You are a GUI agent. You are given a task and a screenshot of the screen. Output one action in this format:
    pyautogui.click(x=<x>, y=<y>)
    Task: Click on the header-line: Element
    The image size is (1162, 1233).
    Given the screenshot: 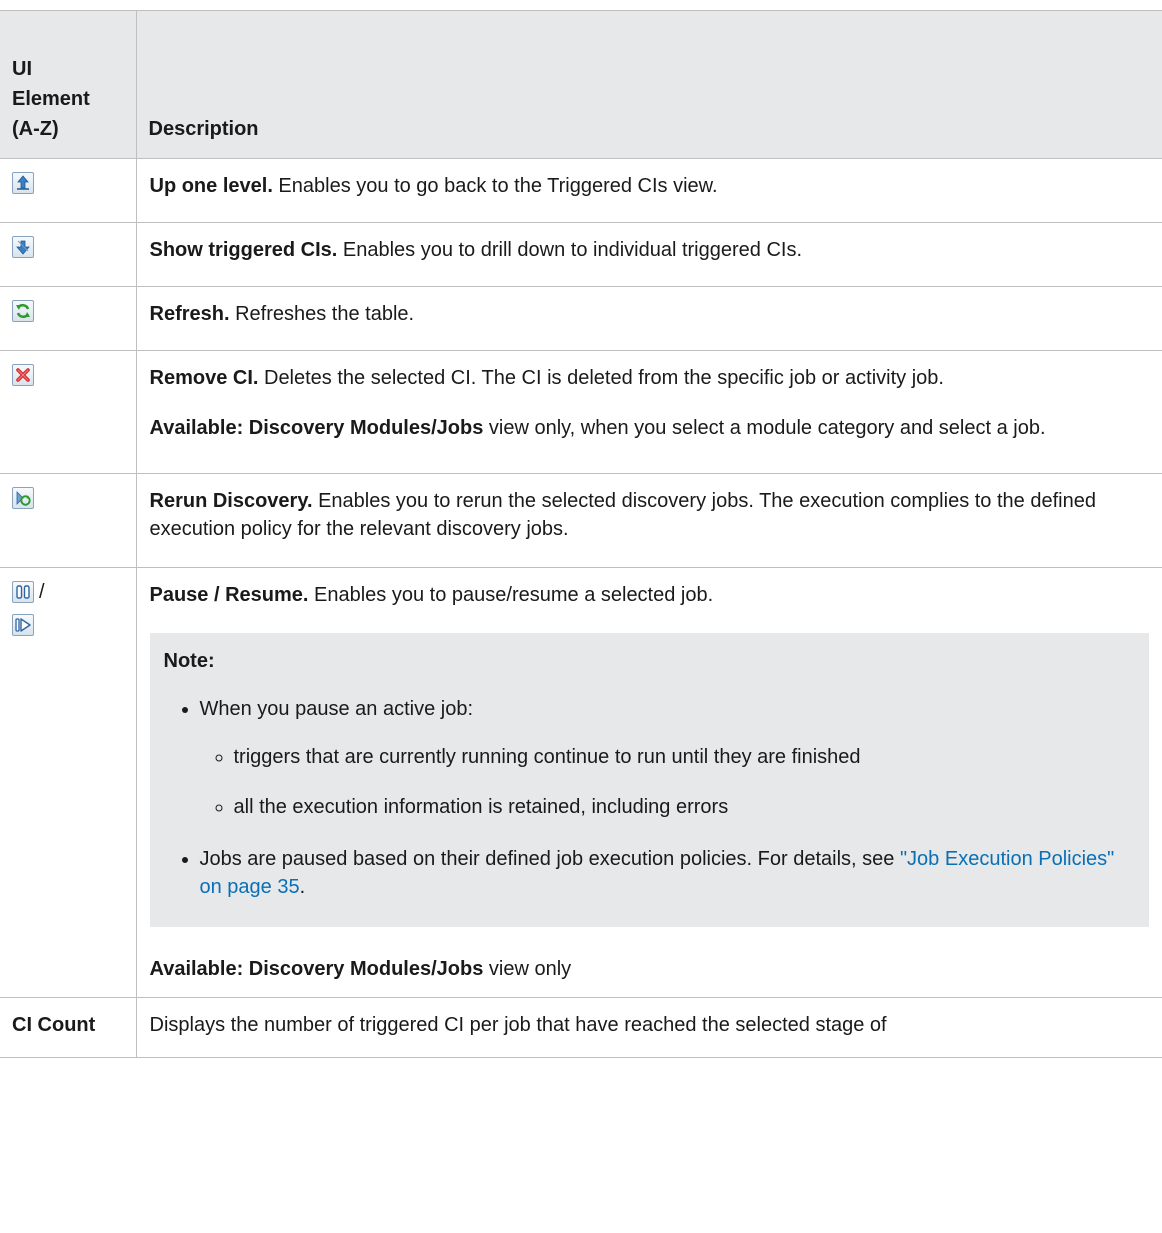 What is the action you would take?
    pyautogui.click(x=51, y=99)
    